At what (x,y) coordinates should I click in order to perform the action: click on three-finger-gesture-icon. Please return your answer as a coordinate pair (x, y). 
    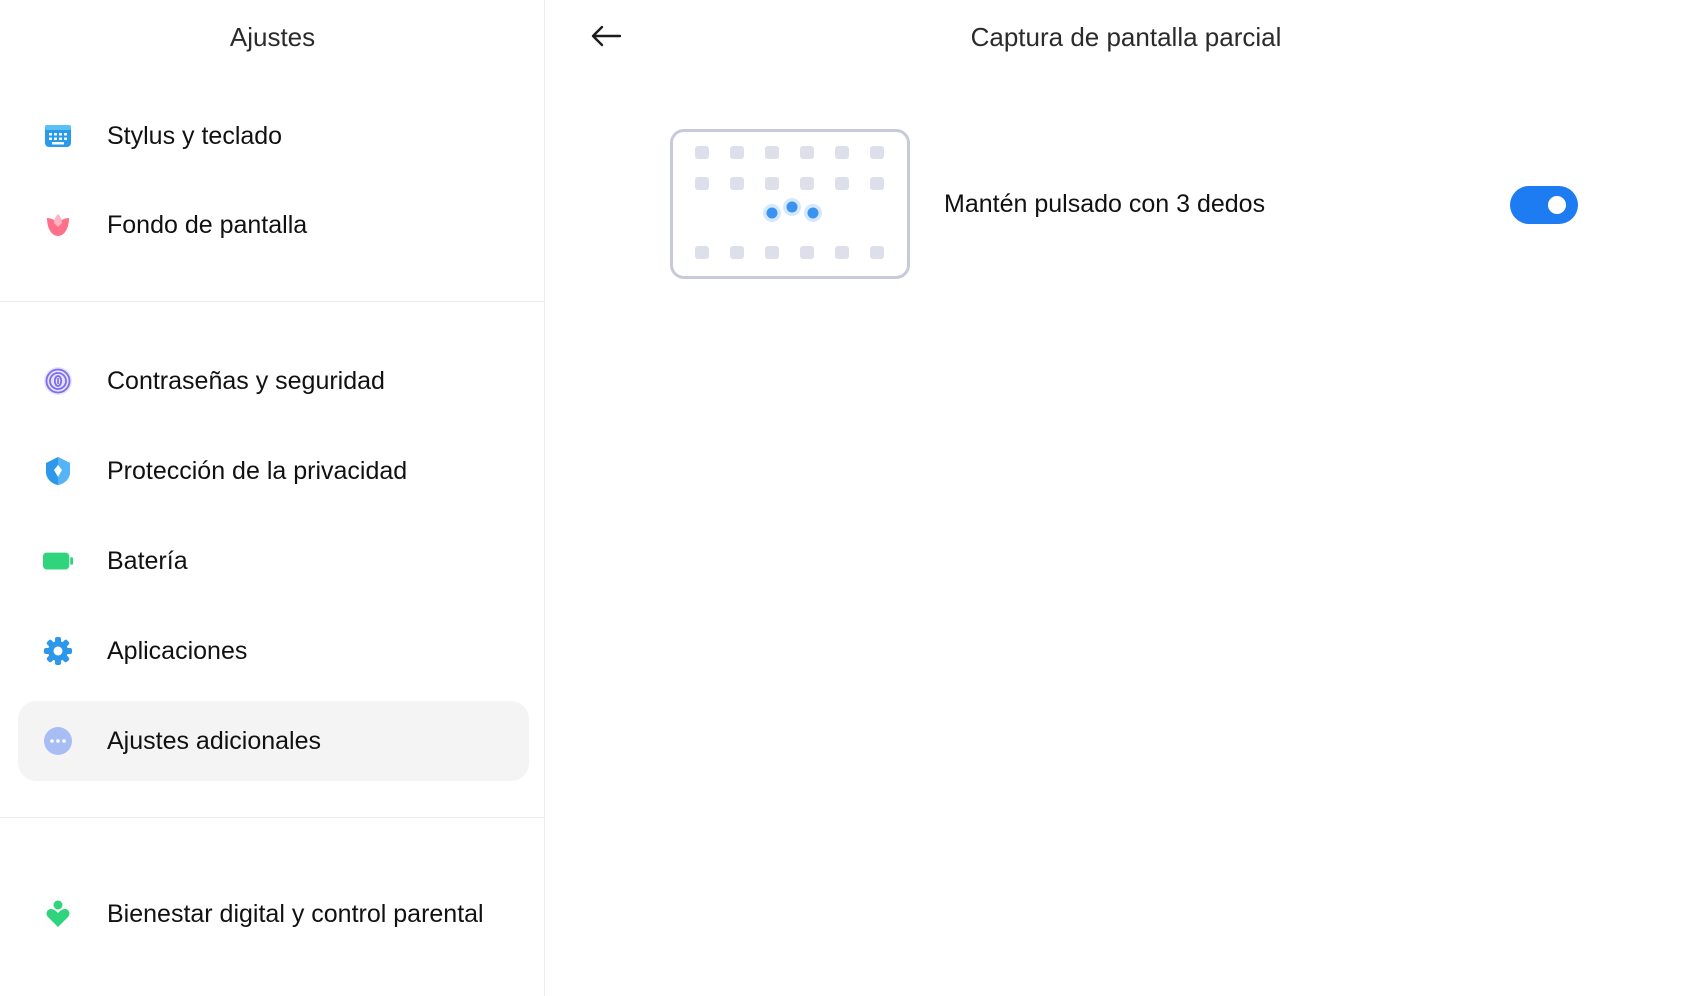
    Looking at the image, I should click on (789, 202).